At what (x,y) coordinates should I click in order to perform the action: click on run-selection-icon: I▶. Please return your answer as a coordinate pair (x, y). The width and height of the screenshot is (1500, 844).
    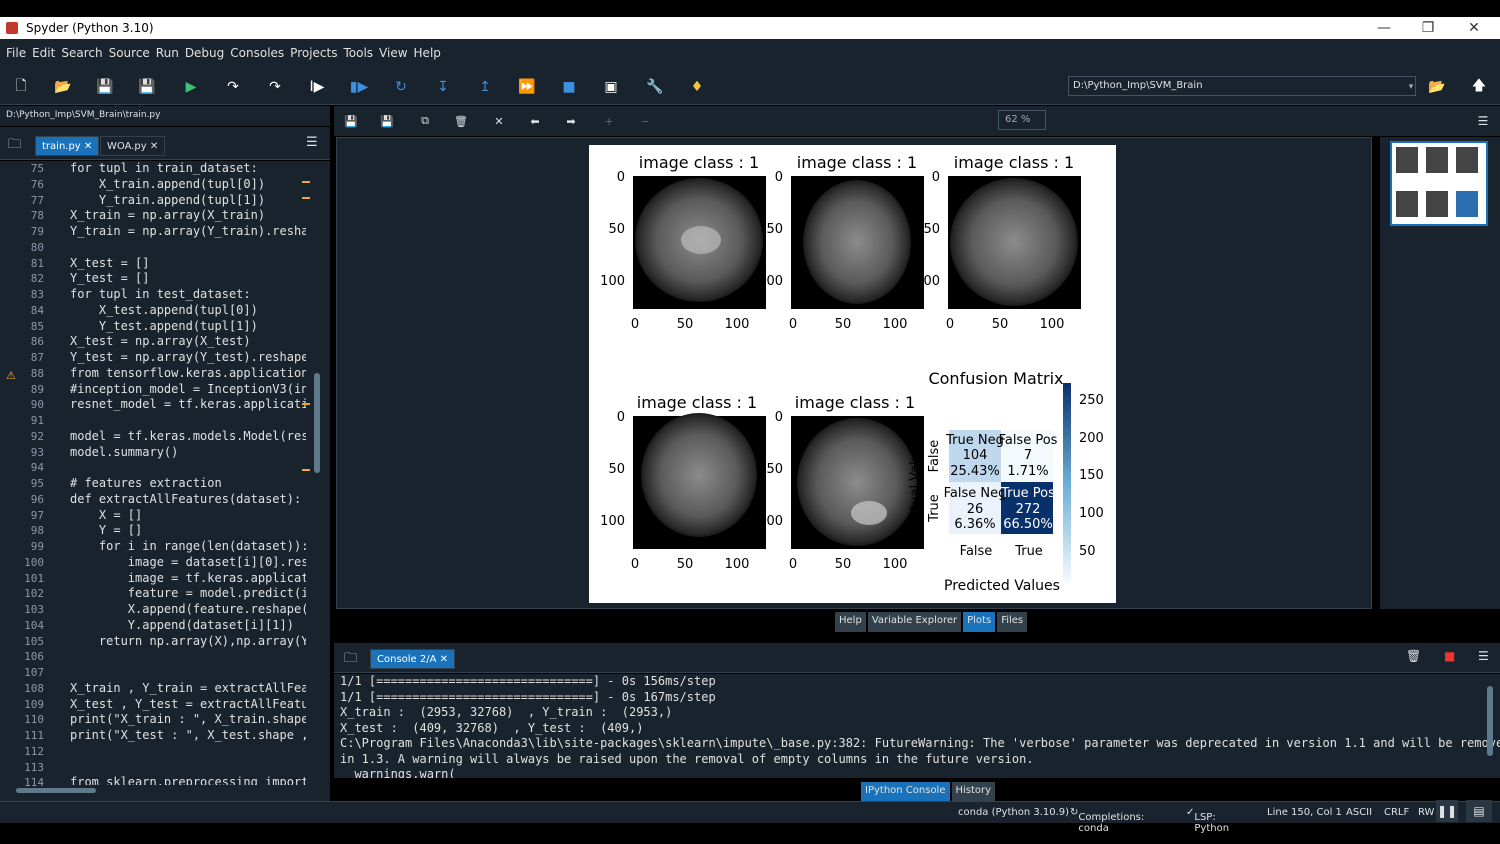
    Looking at the image, I should click on (317, 87).